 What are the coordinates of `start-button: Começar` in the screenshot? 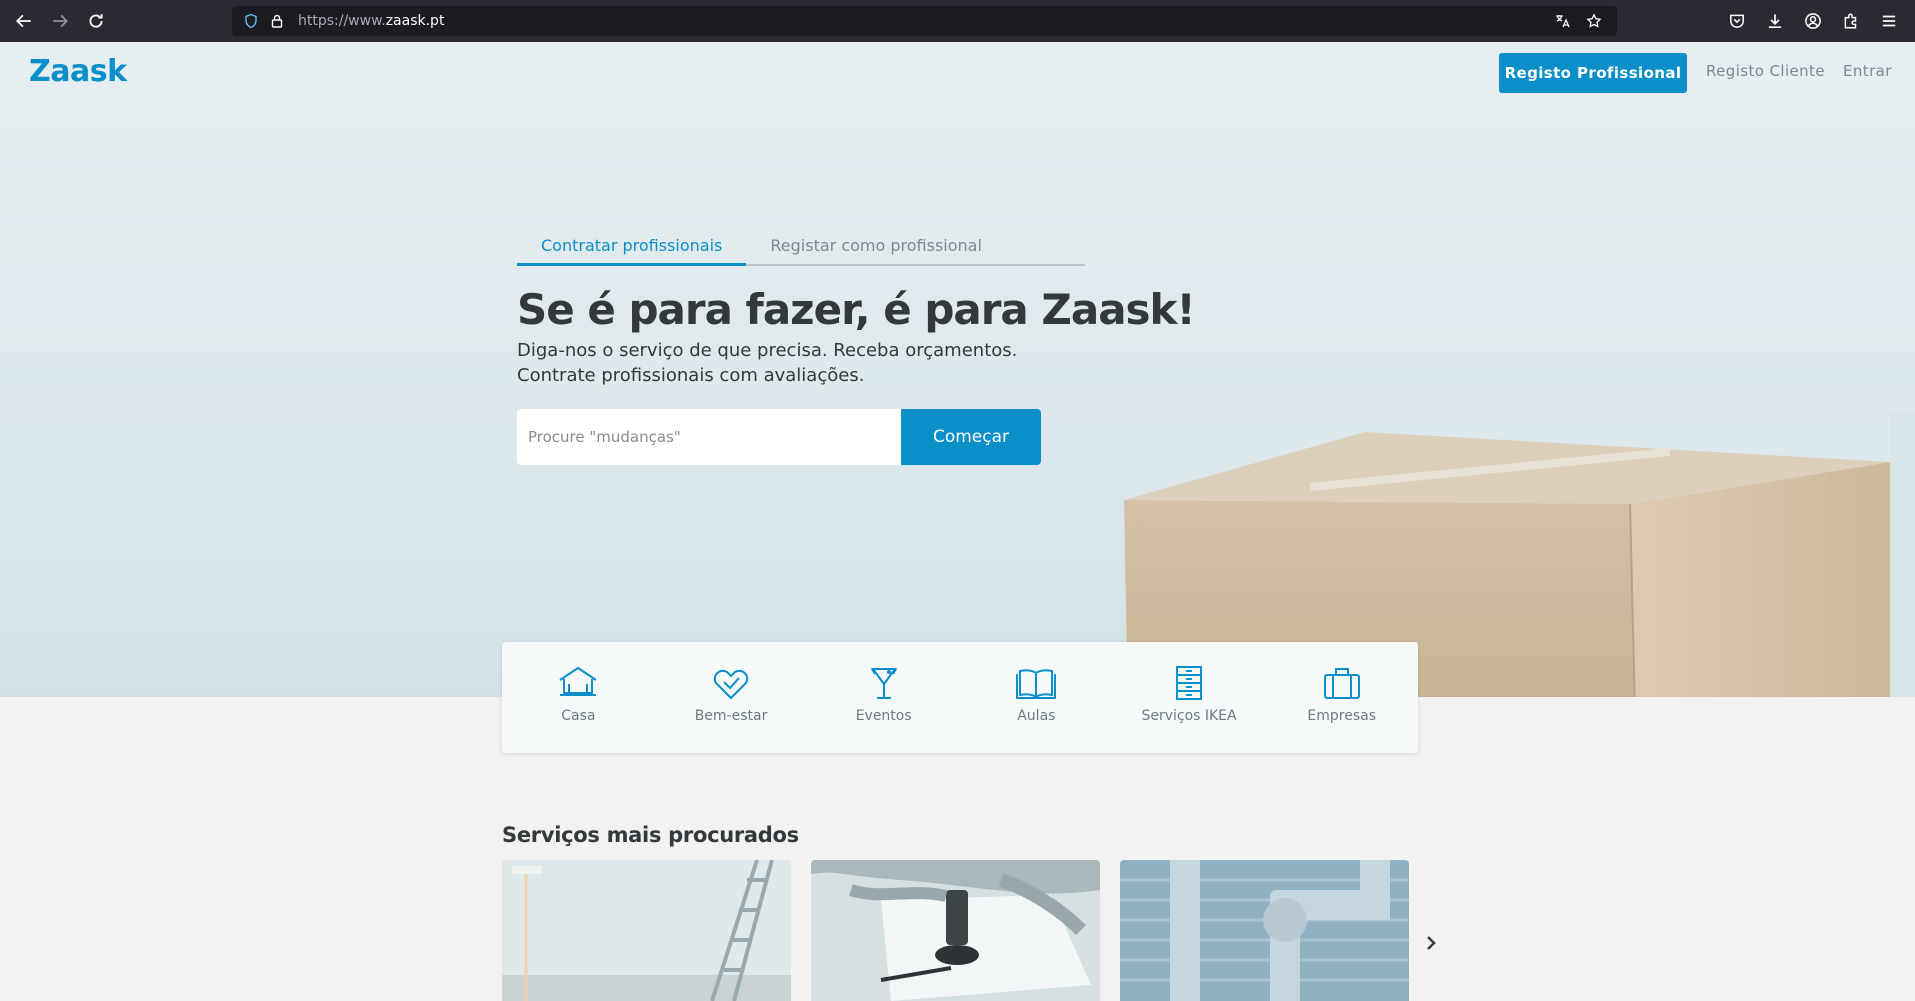 It's located at (971, 437).